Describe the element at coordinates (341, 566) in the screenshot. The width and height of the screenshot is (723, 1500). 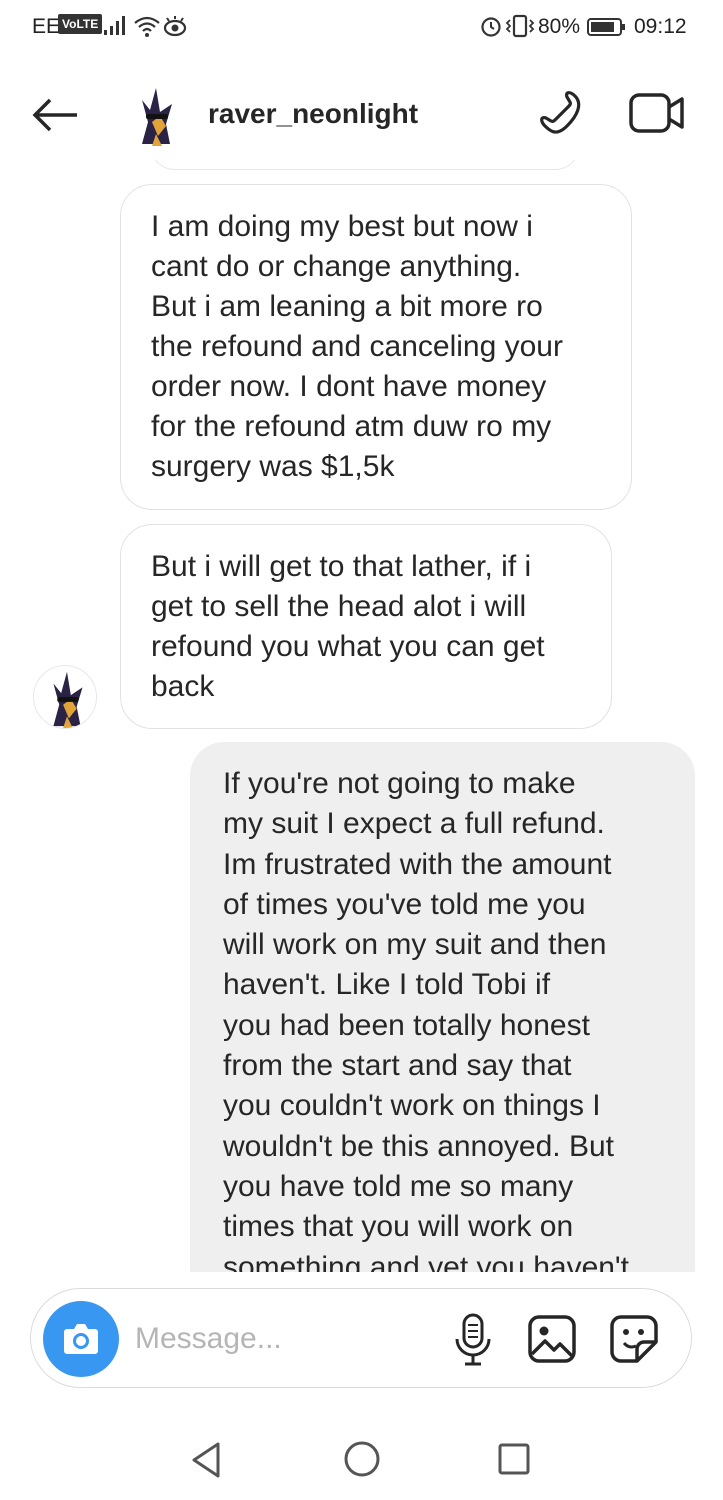
I see `message-line: But i will get to that lather, if i` at that location.